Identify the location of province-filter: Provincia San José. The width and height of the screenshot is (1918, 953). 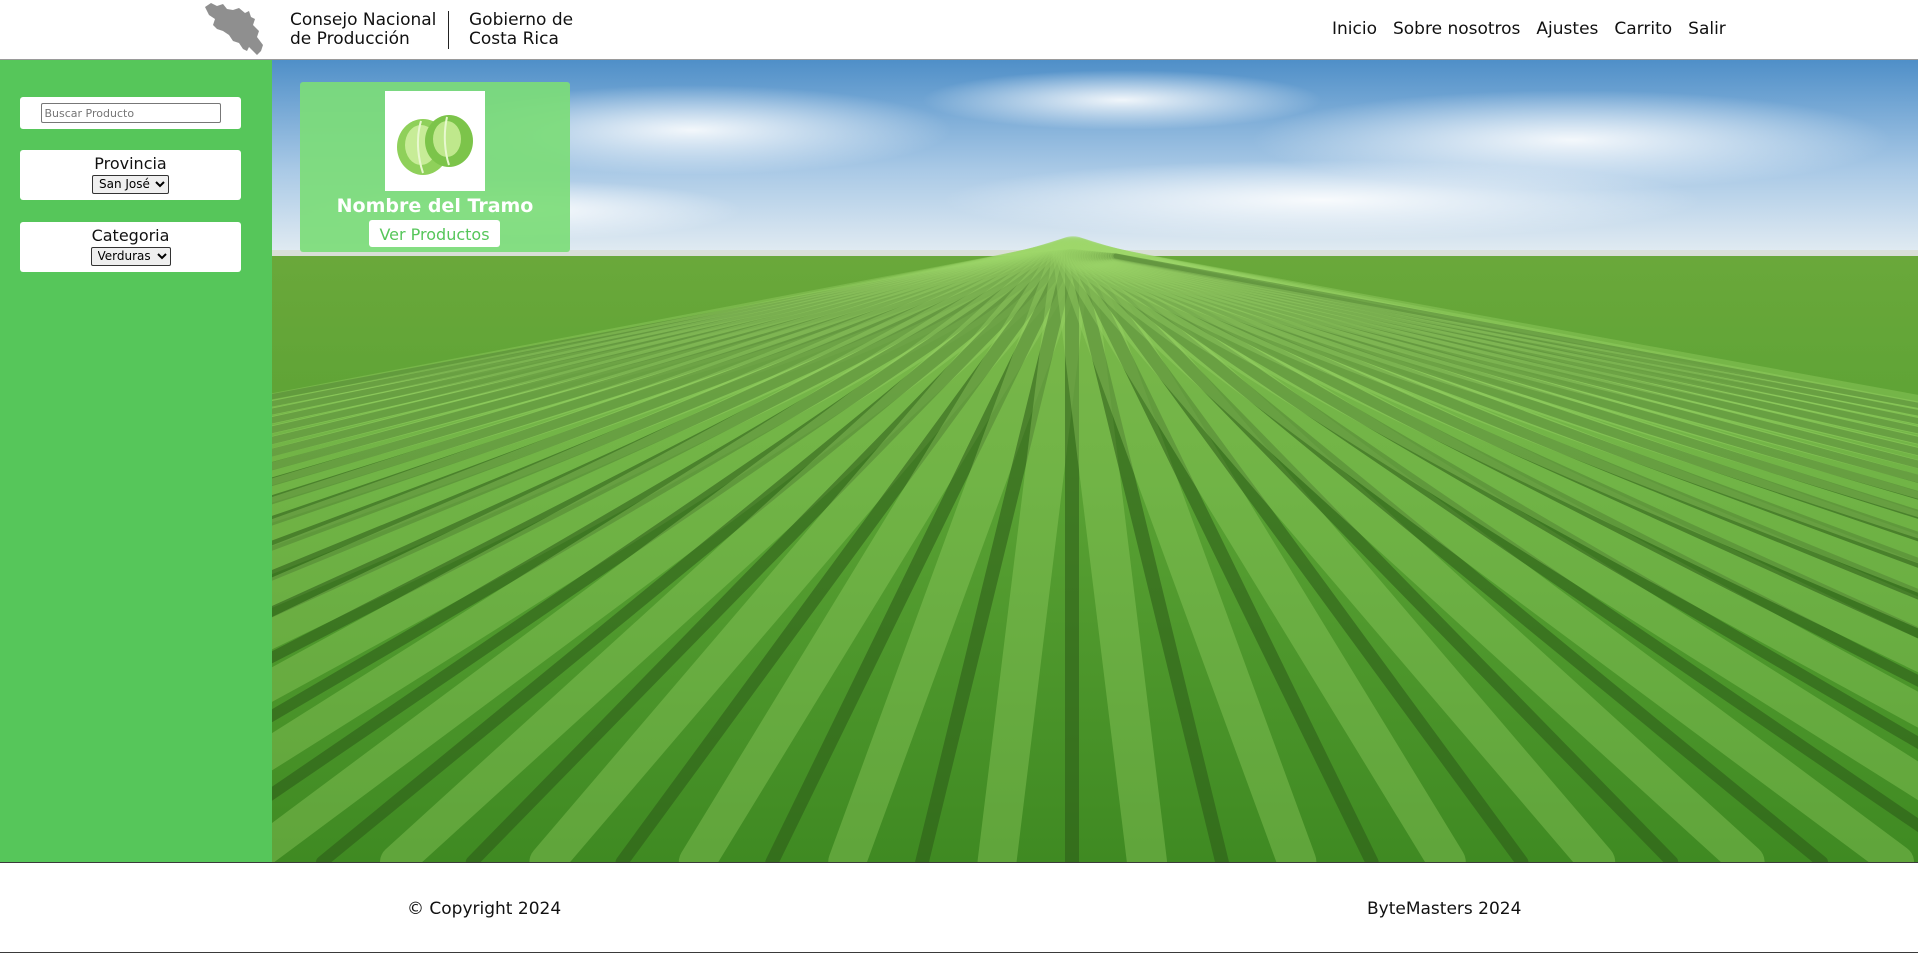
(130, 175).